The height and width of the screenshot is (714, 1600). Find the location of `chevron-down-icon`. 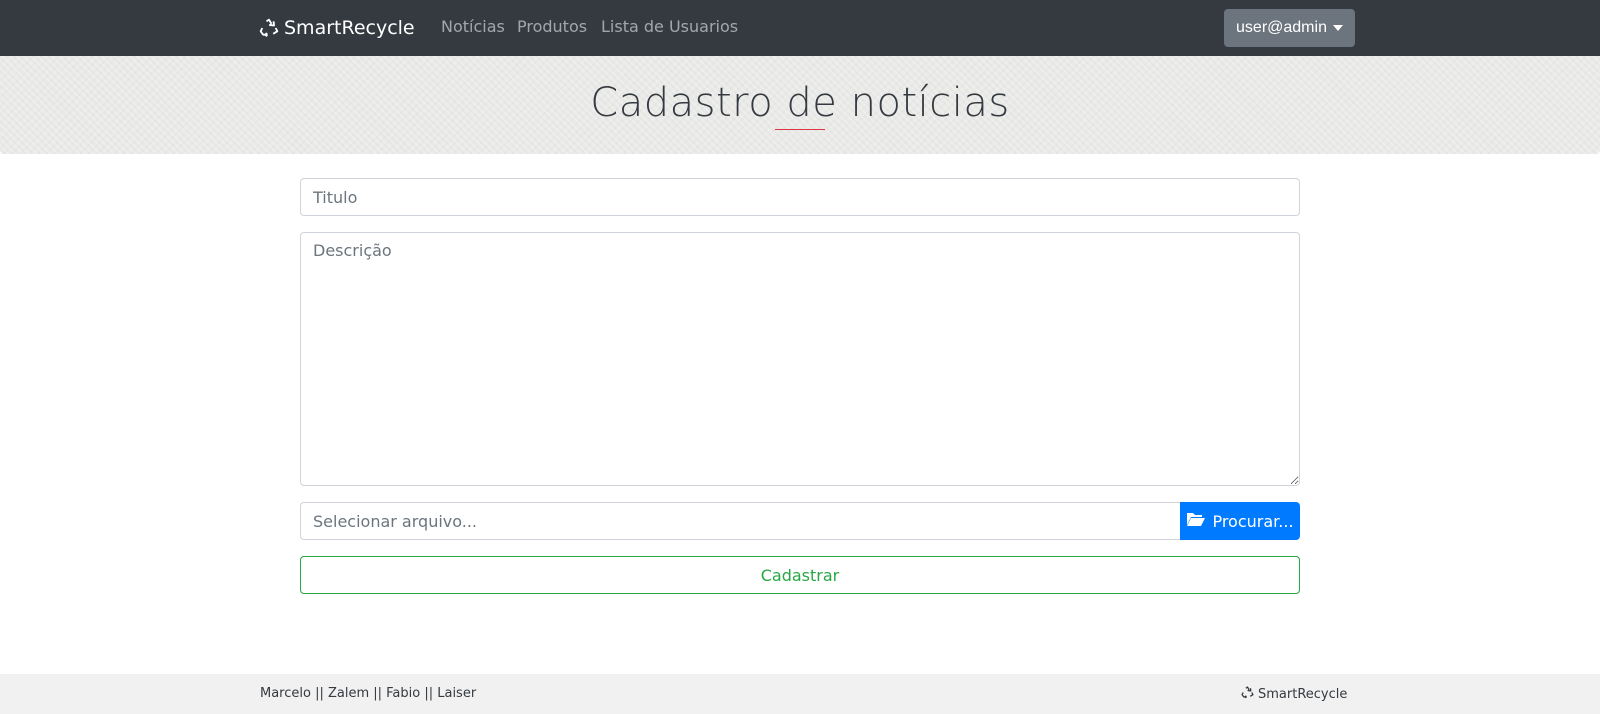

chevron-down-icon is located at coordinates (1337, 28).